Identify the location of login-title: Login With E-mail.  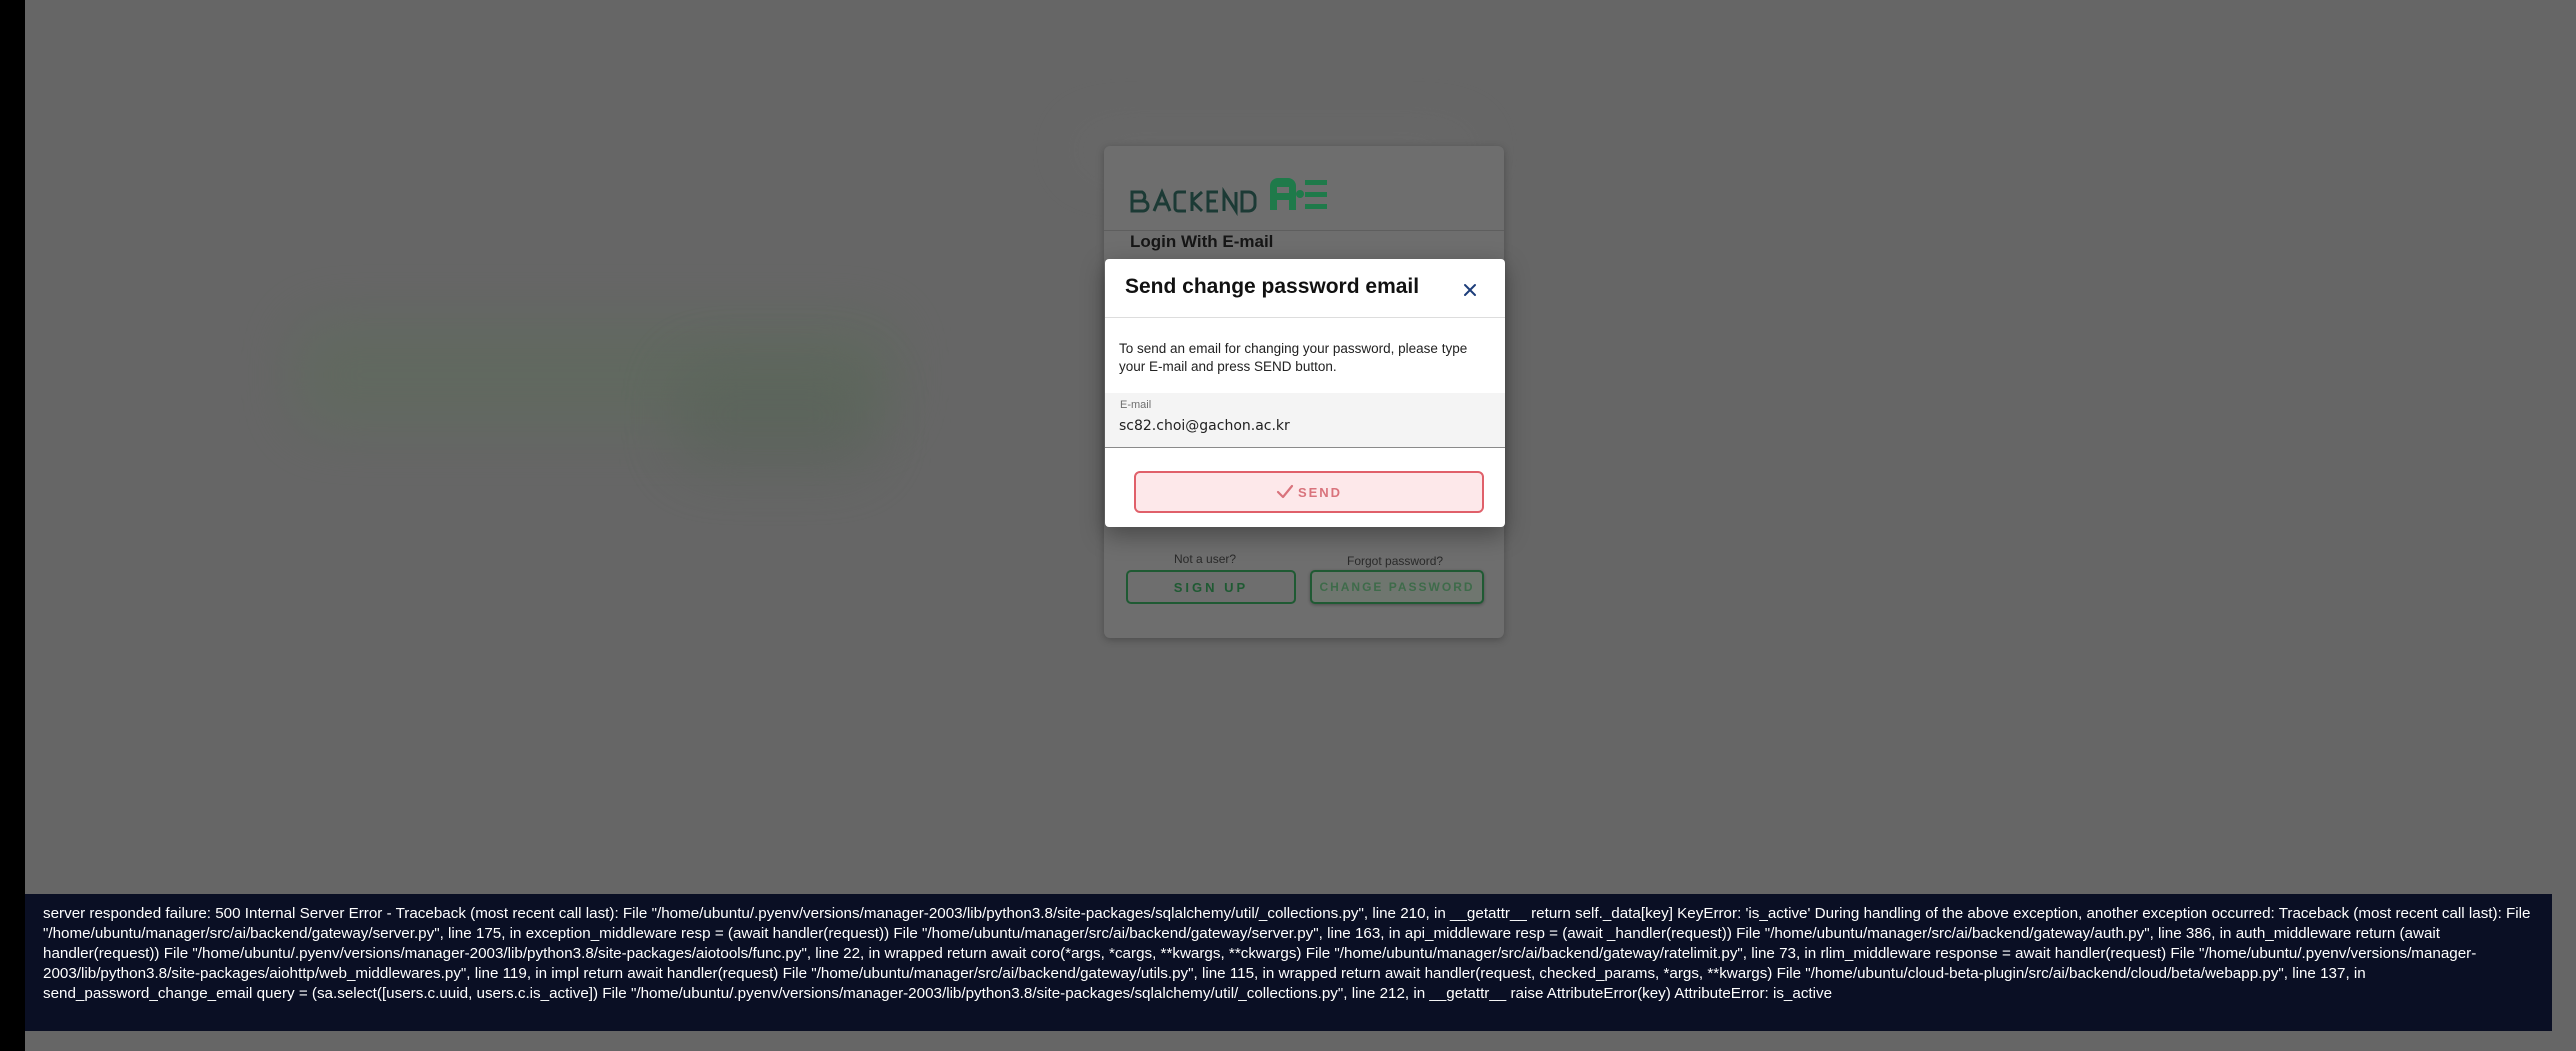
(1202, 241).